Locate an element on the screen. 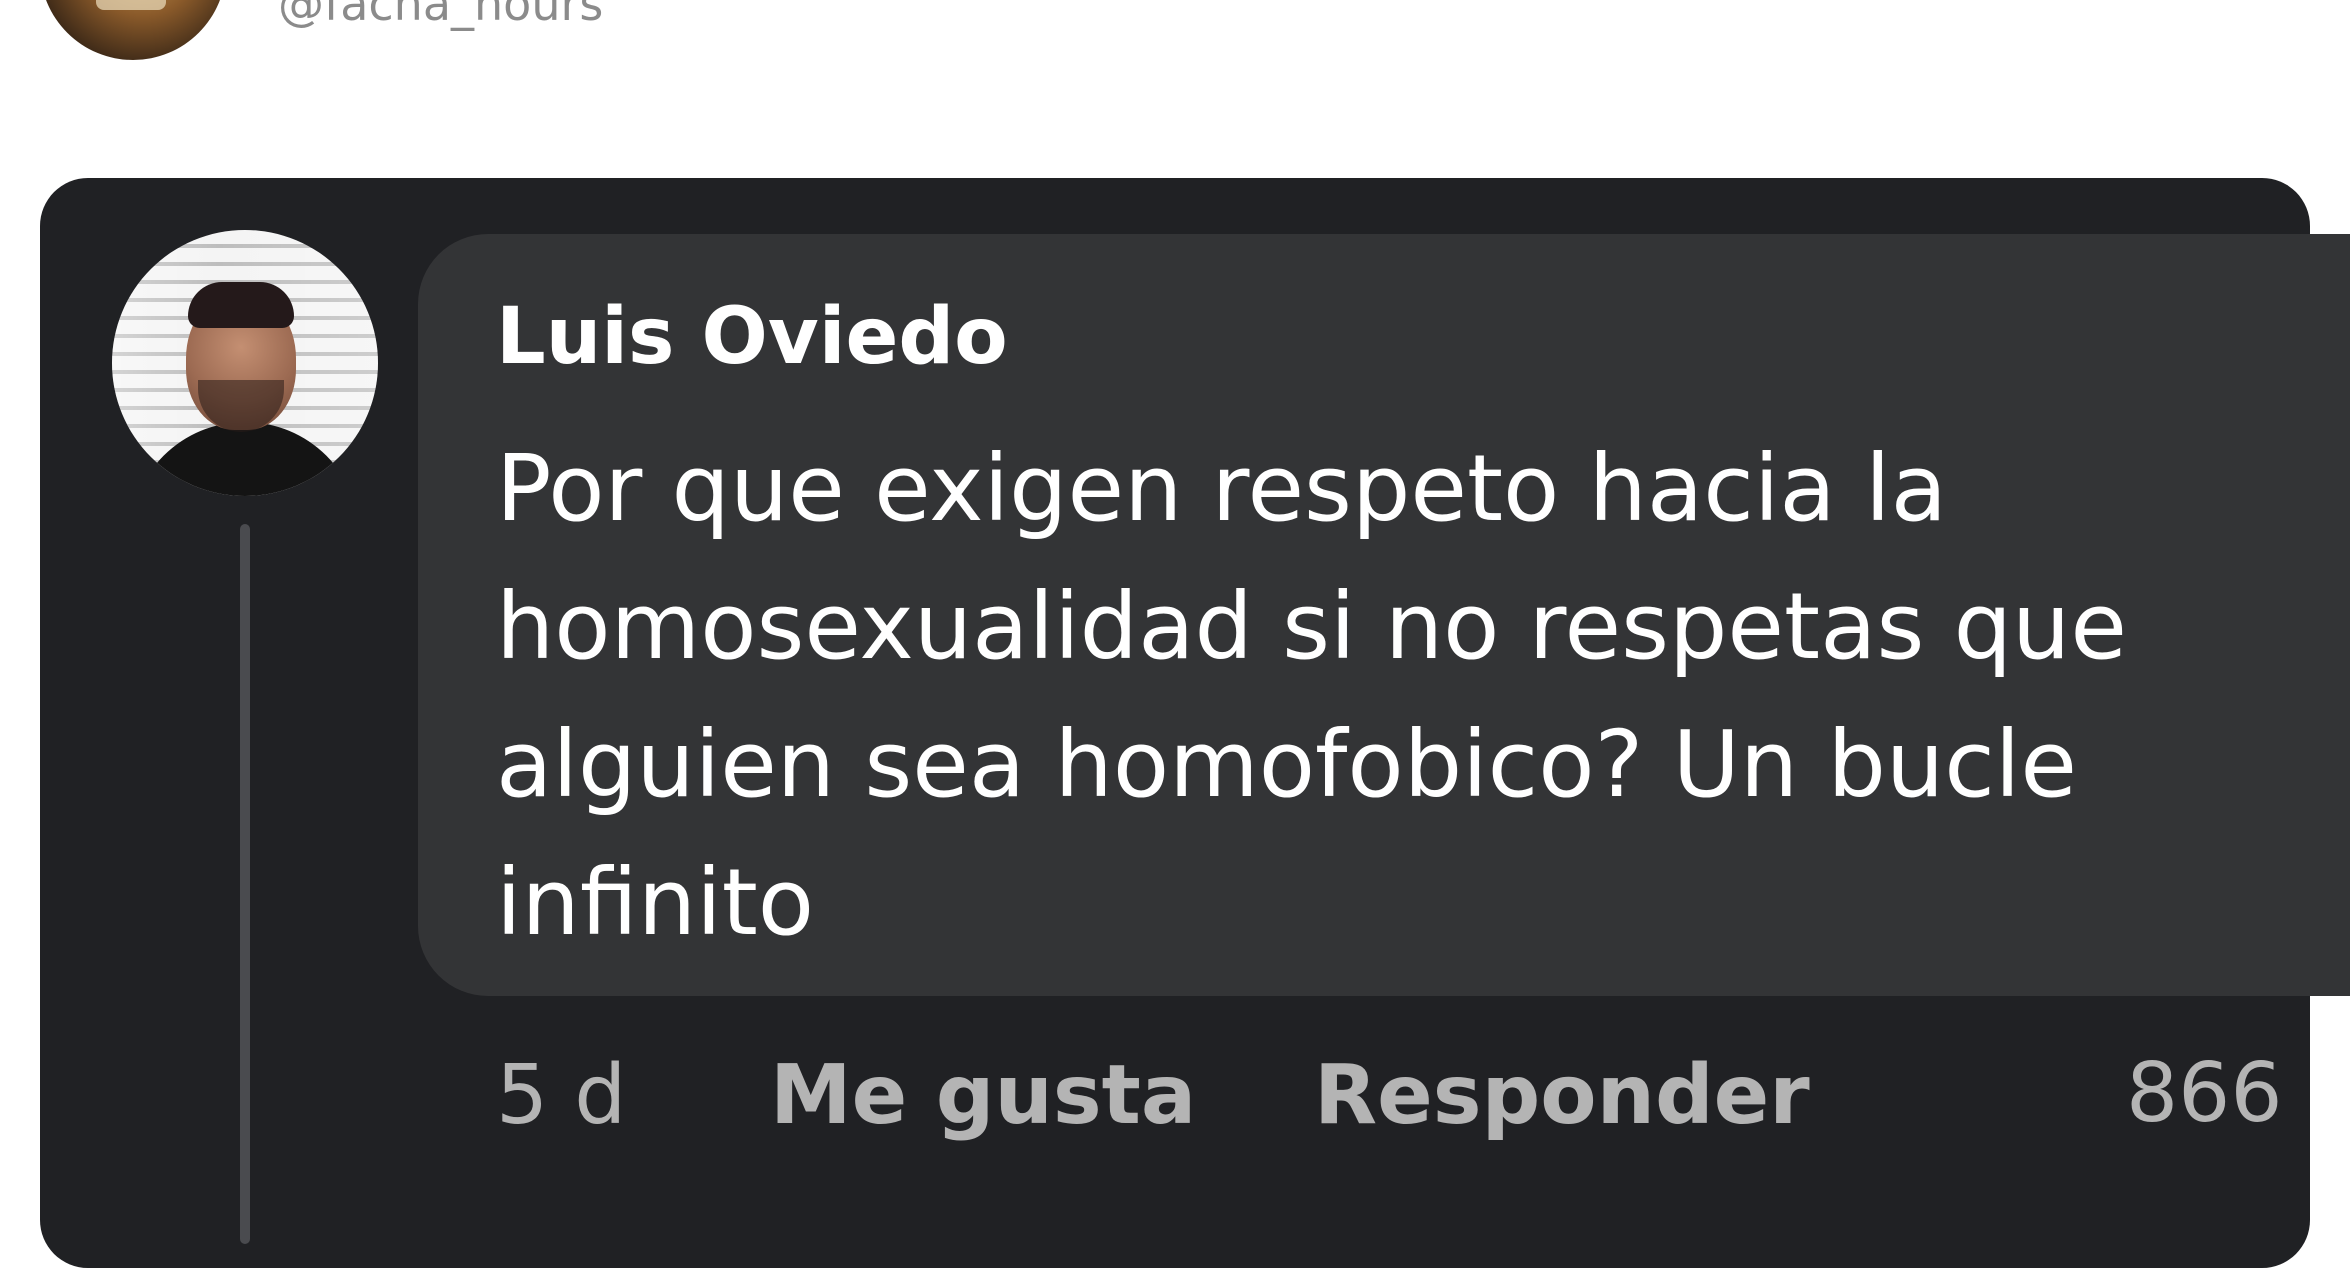 This screenshot has height=1268, width=2350. reply-button: Responder is located at coordinates (1562, 1096).